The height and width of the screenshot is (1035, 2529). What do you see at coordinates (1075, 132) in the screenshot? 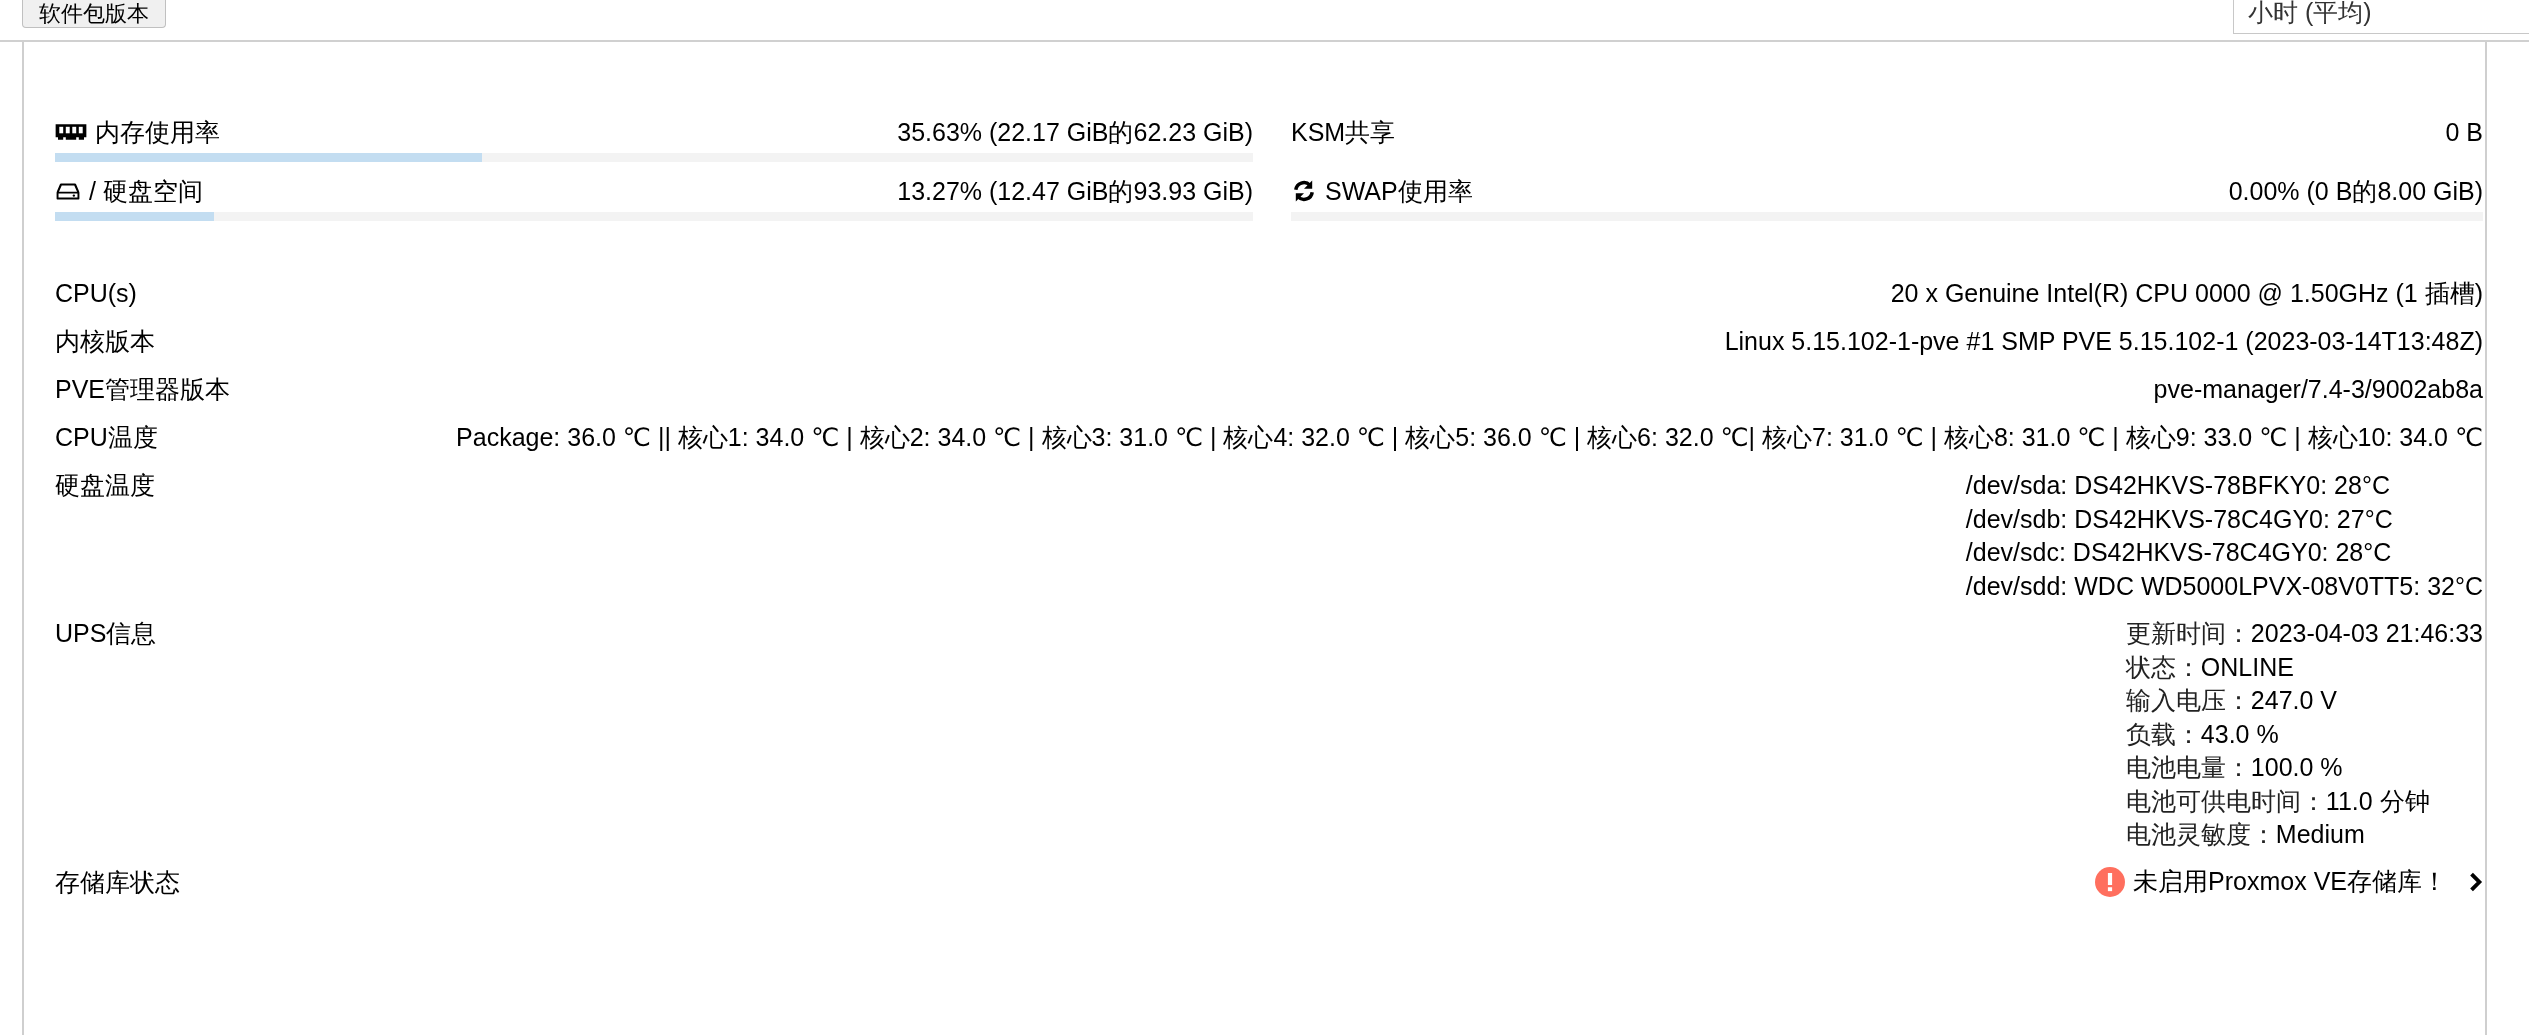
I see `usage-value: 35.63% (22.17 GiB的62.23 GiB)` at bounding box center [1075, 132].